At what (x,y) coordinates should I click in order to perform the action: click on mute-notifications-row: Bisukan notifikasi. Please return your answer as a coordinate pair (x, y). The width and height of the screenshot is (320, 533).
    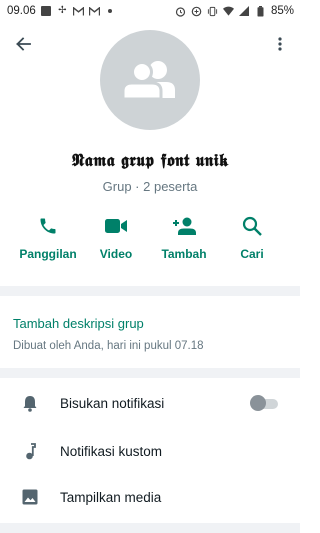
    Looking at the image, I should click on (150, 403).